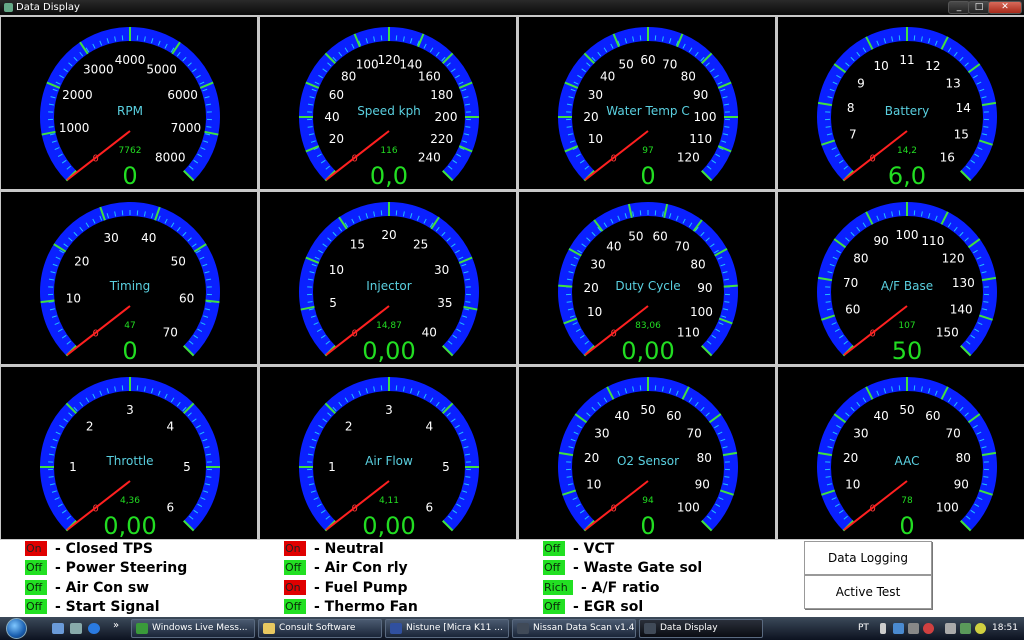 The height and width of the screenshot is (640, 1024). I want to click on gauge-name: Speed kph, so click(389, 111).